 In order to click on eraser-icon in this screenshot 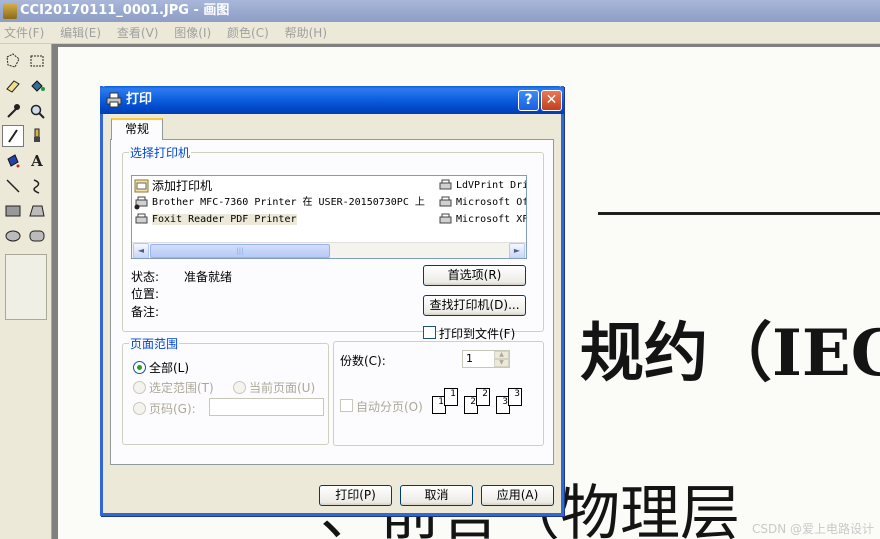, I will do `click(13, 86)`.